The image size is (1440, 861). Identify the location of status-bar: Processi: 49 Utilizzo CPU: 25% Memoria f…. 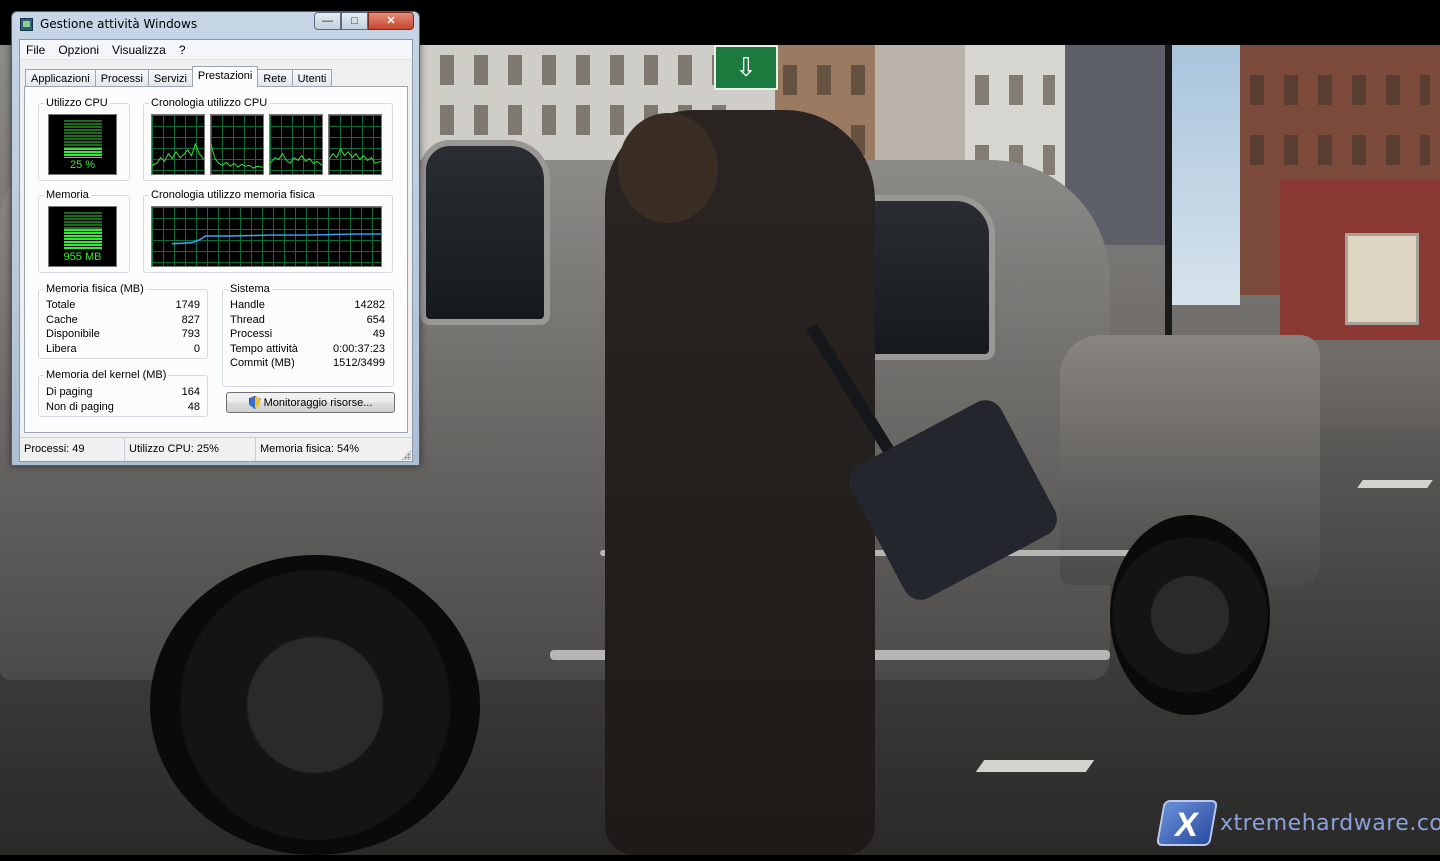
(216, 449).